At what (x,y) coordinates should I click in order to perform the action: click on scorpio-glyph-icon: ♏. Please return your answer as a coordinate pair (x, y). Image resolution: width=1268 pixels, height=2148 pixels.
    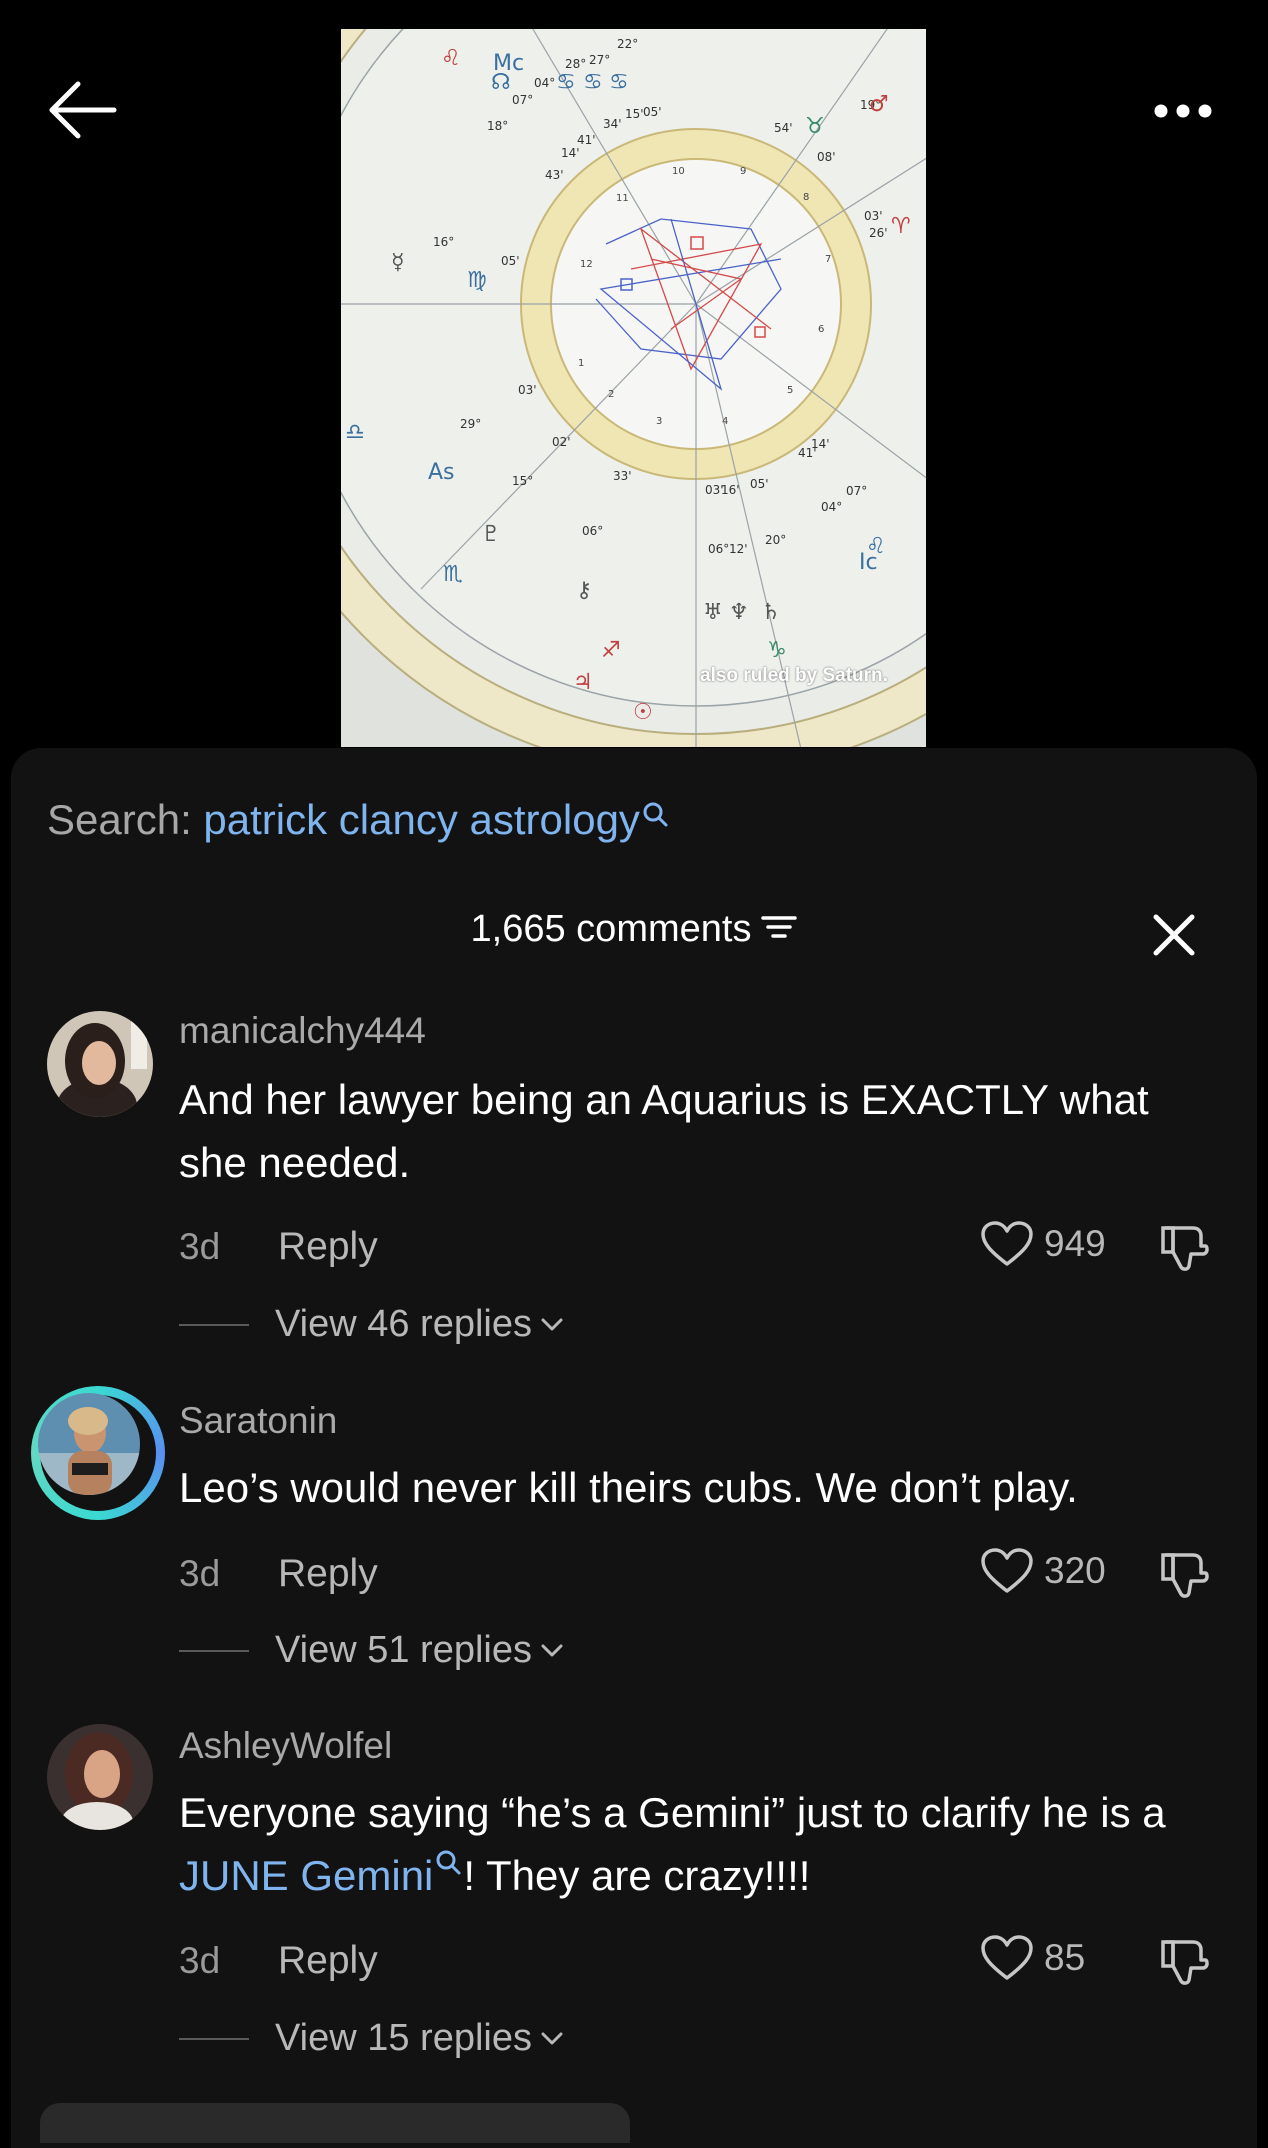
    Looking at the image, I should click on (453, 574).